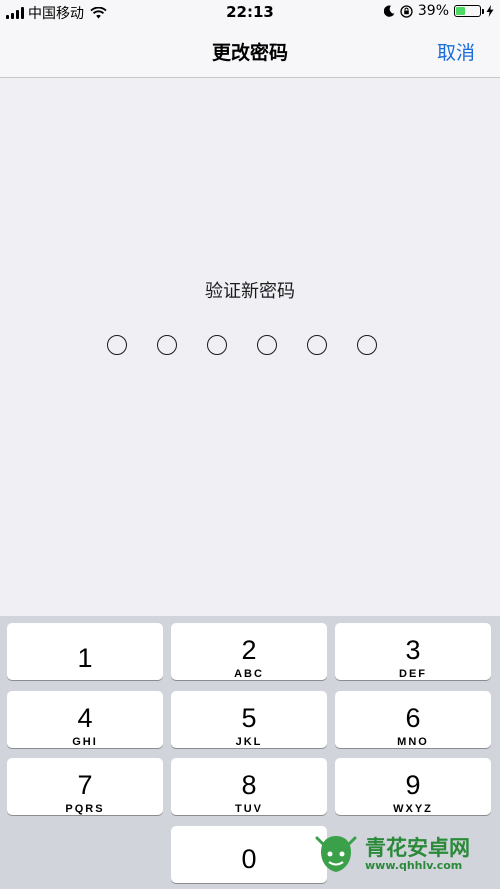 This screenshot has width=500, height=889. What do you see at coordinates (414, 865) in the screenshot?
I see `watermark-url: www.qhhlv.com` at bounding box center [414, 865].